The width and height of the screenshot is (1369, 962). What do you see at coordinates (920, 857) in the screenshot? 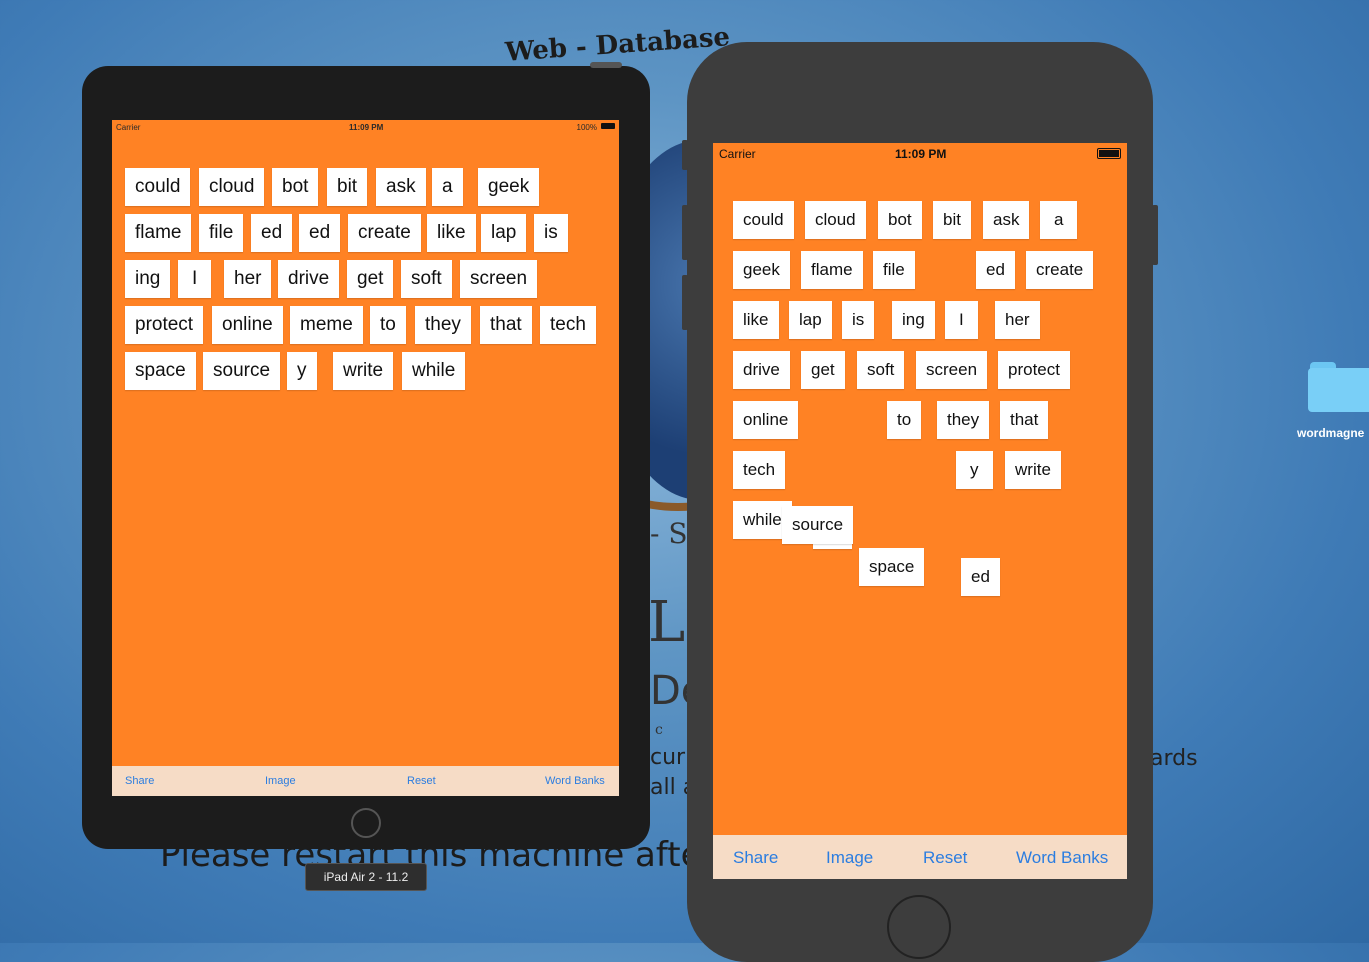
I see `iphone-toolbar: Share Image Reset Word Banks` at bounding box center [920, 857].